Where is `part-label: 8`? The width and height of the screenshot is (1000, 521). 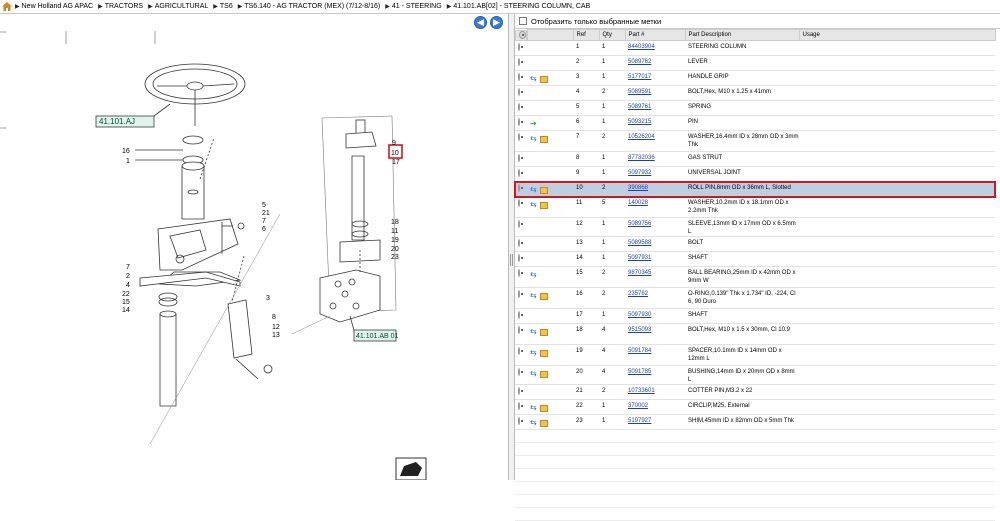
part-label: 8 is located at coordinates (274, 317).